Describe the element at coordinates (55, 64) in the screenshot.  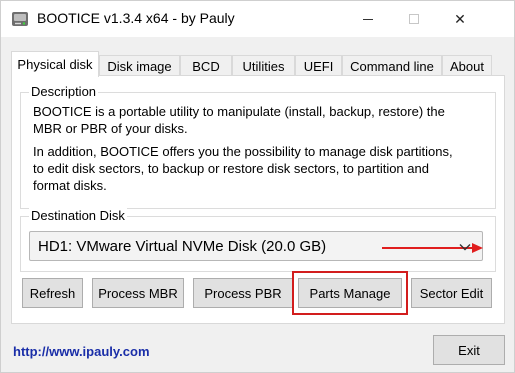
I see `tab-physical-disk: Physical disk` at that location.